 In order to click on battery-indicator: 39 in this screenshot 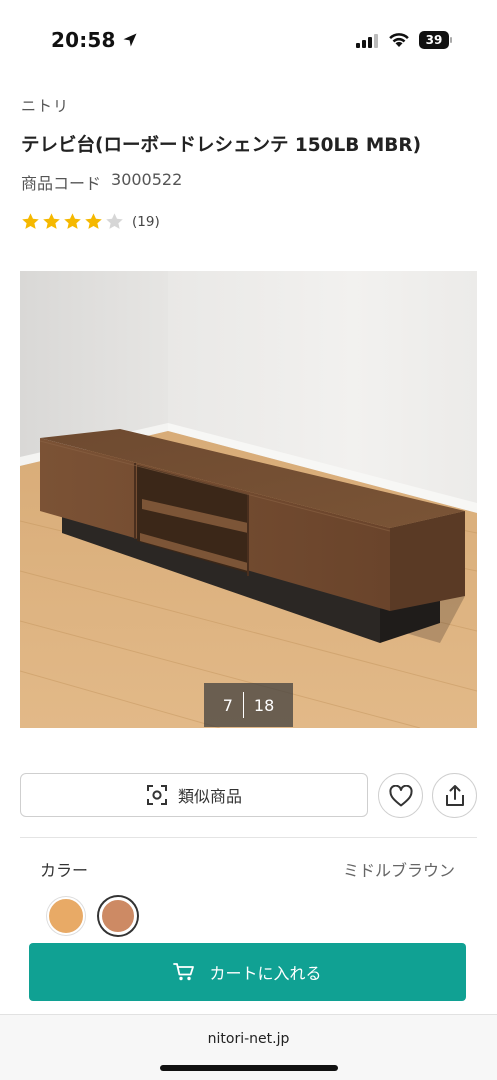, I will do `click(436, 40)`.